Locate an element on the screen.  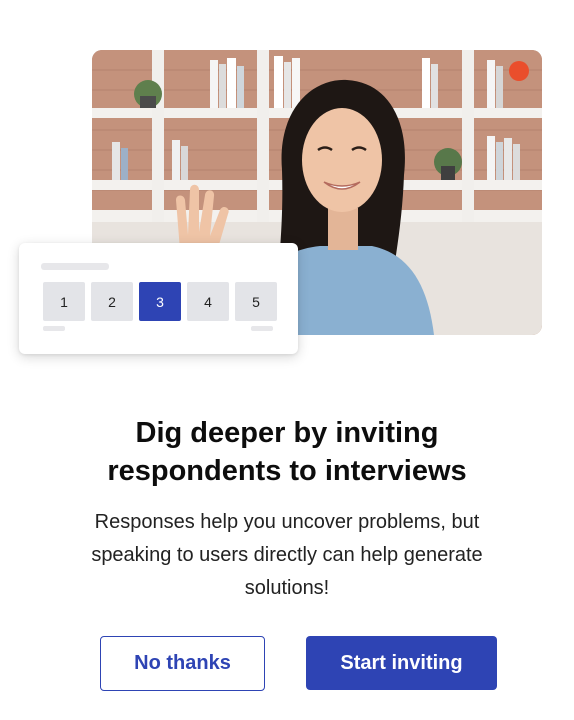
scale-option-4: 4 is located at coordinates (208, 301).